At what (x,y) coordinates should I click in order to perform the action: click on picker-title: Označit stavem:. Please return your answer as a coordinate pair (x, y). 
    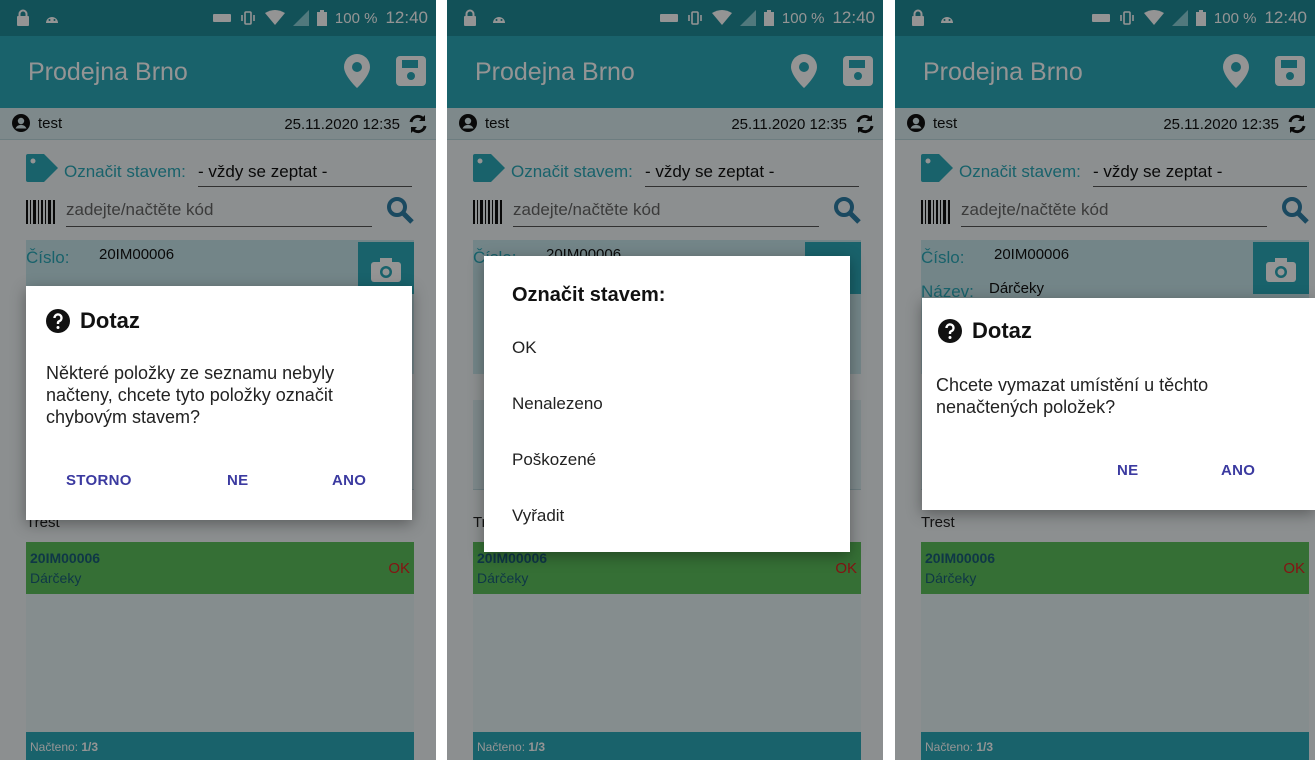
    Looking at the image, I should click on (589, 295).